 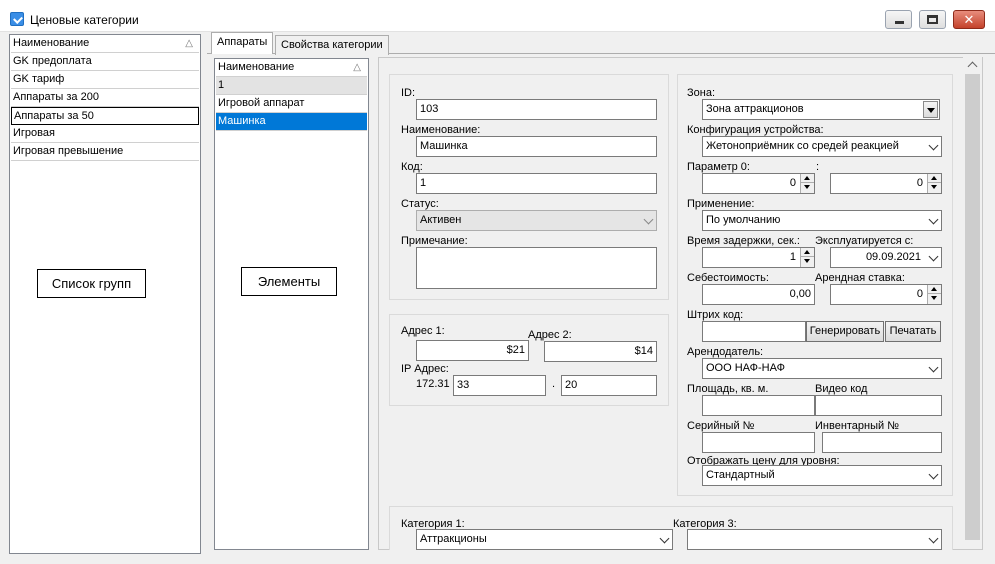 What do you see at coordinates (550, 335) in the screenshot?
I see `address2-label: Адрес 2:` at bounding box center [550, 335].